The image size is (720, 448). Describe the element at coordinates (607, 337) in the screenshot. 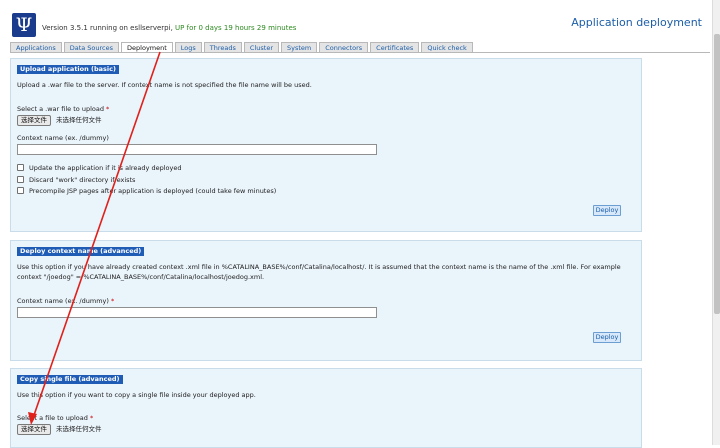

I see `deploy-context-button: Deploy` at that location.